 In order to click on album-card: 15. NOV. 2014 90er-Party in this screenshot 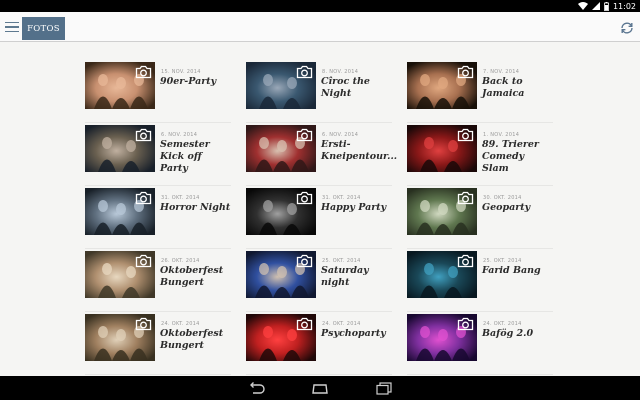, I will do `click(158, 92)`.